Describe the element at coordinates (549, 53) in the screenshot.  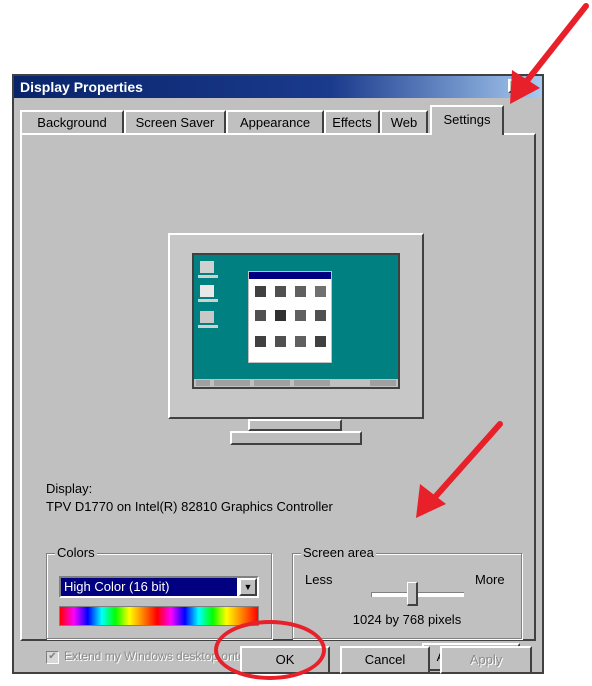
I see `arrow-to-settings-tab` at that location.